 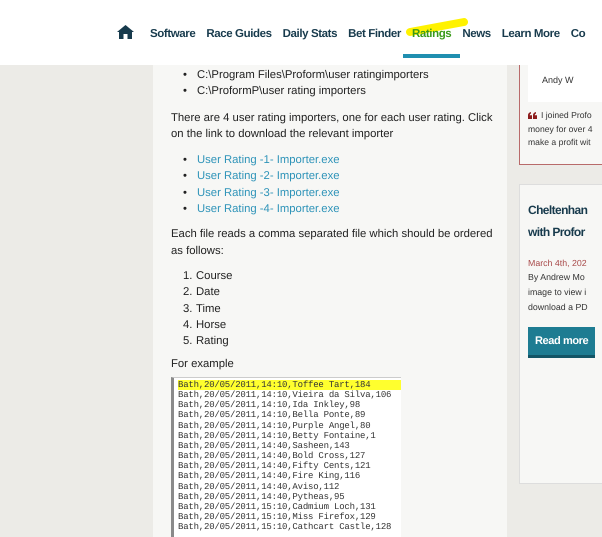 What do you see at coordinates (566, 115) in the screenshot?
I see `quote-text: I joined Profo` at bounding box center [566, 115].